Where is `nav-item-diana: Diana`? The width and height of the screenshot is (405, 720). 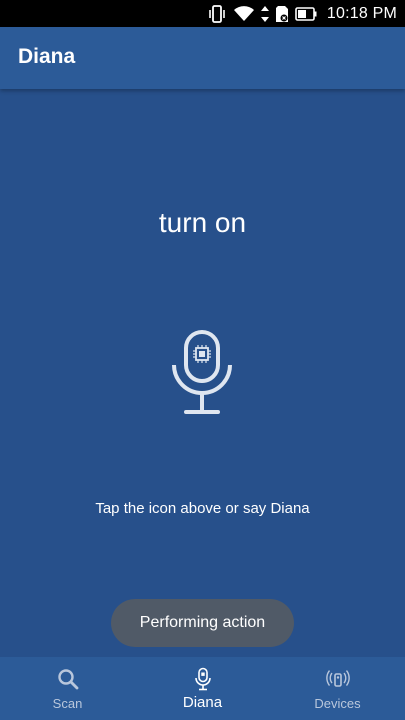 nav-item-diana: Diana is located at coordinates (202, 688).